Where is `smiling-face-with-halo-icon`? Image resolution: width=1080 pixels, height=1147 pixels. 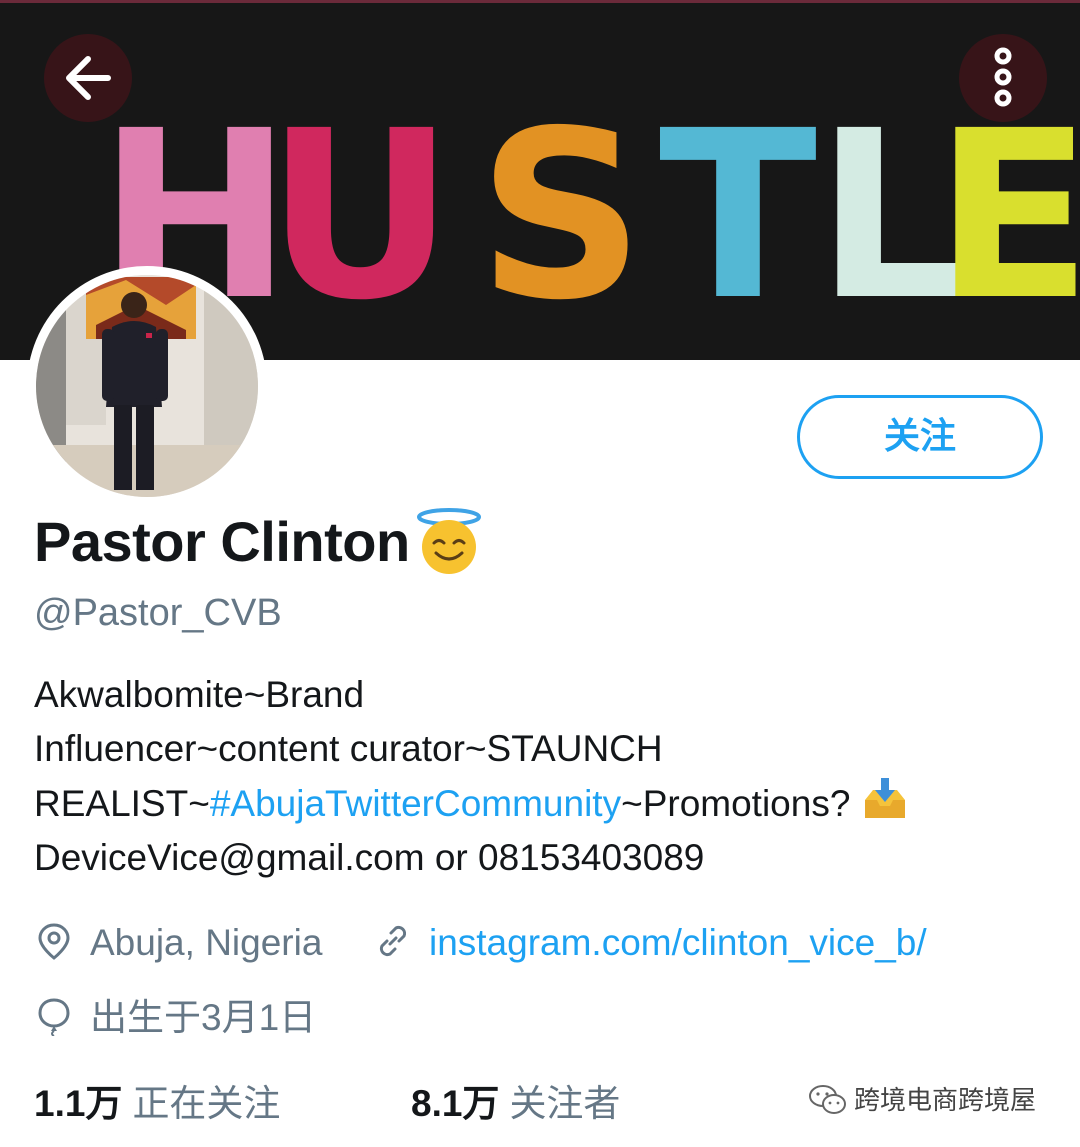 smiling-face-with-halo-icon is located at coordinates (449, 541).